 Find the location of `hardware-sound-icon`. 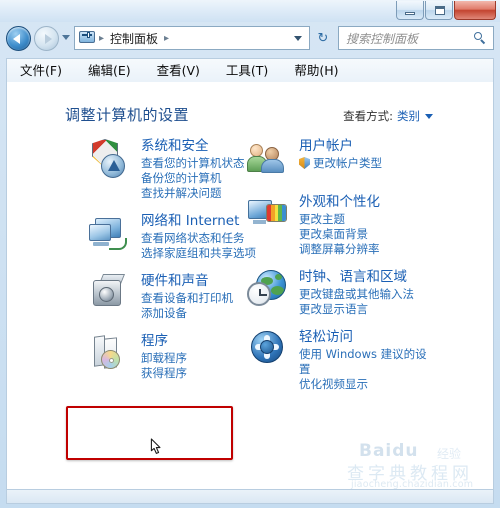

hardware-sound-icon is located at coordinates (111, 294).